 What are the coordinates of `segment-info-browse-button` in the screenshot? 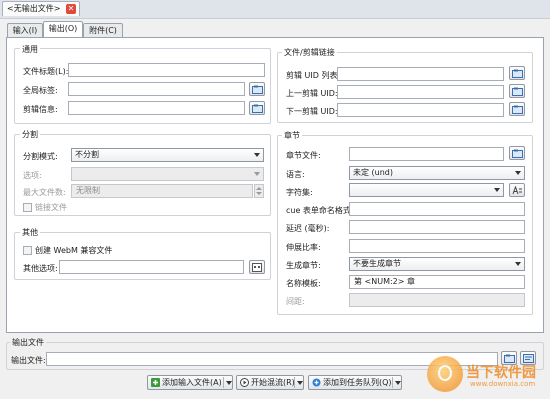 It's located at (257, 108).